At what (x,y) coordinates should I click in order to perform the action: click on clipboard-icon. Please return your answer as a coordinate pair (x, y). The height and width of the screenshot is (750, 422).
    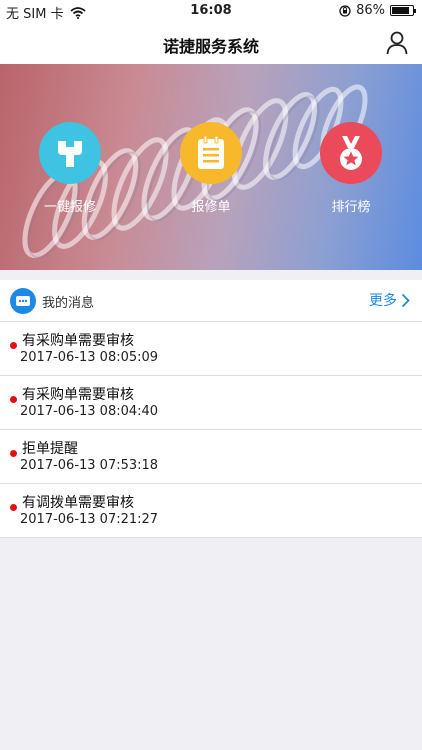
    Looking at the image, I should click on (211, 152).